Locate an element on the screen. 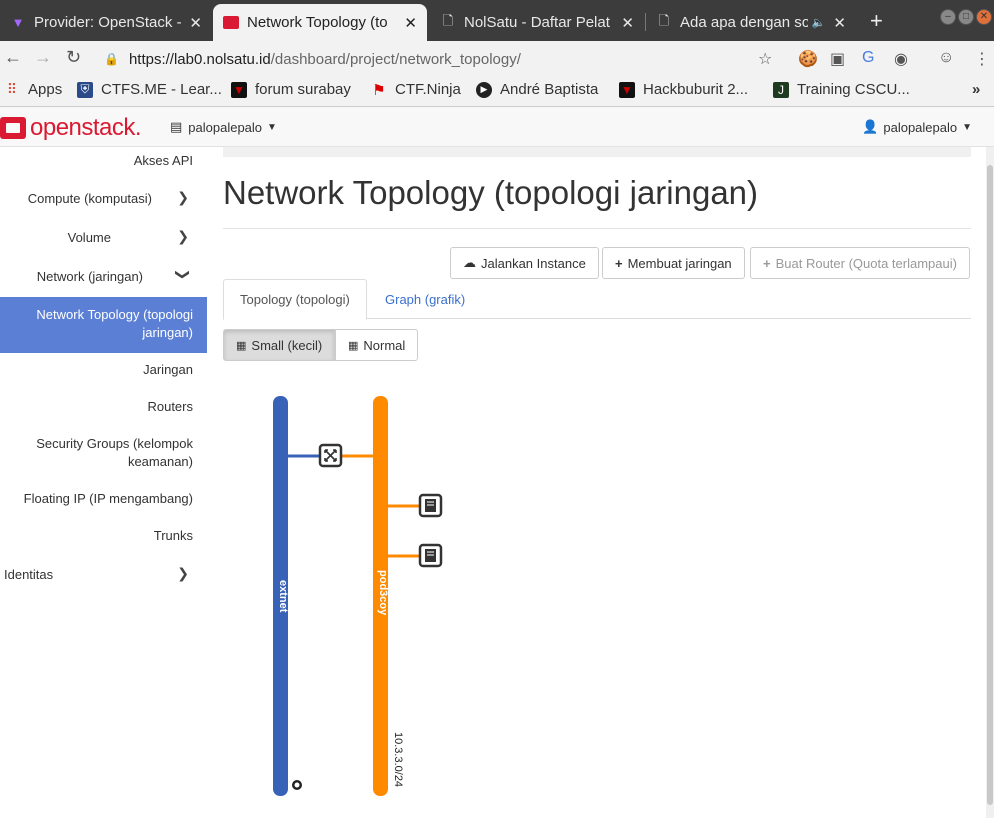 This screenshot has width=994, height=818. sidebar-item-label: Routers is located at coordinates (170, 406).